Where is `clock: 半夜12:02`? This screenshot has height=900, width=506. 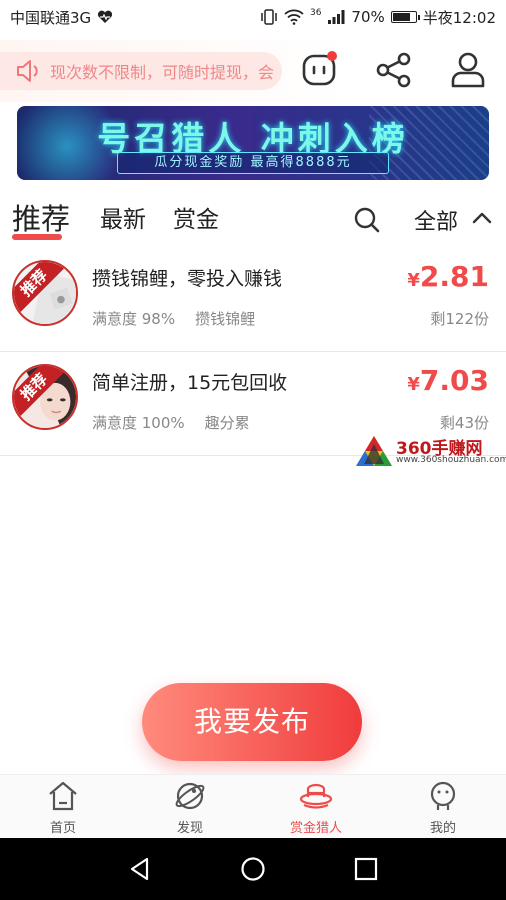 clock: 半夜12:02 is located at coordinates (459, 17).